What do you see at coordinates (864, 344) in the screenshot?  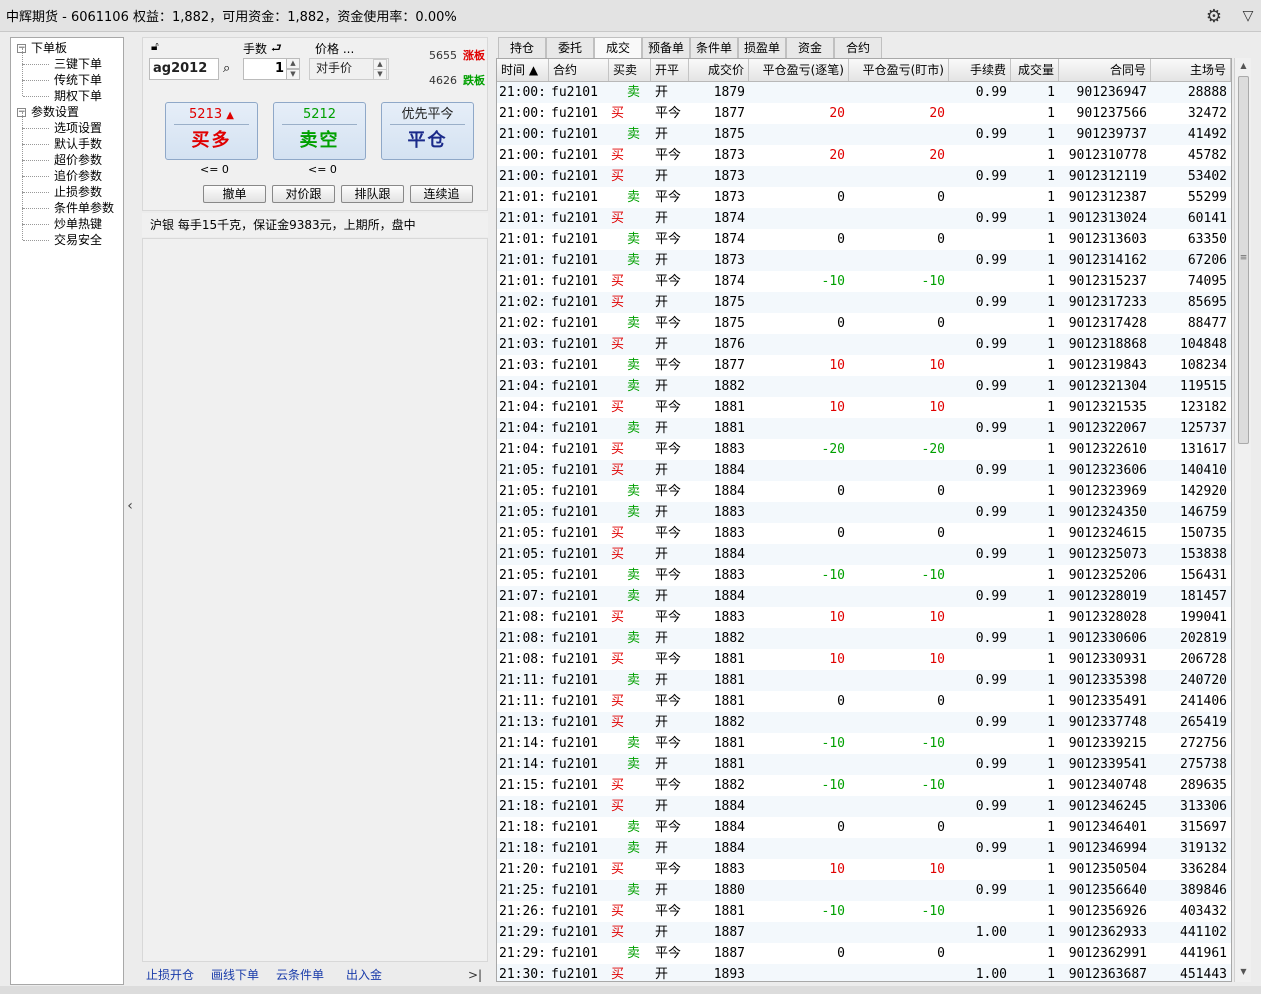 I see `table-row: 21:03: fu2101 买 开 1876 0.99 1 9012318868 104848` at bounding box center [864, 344].